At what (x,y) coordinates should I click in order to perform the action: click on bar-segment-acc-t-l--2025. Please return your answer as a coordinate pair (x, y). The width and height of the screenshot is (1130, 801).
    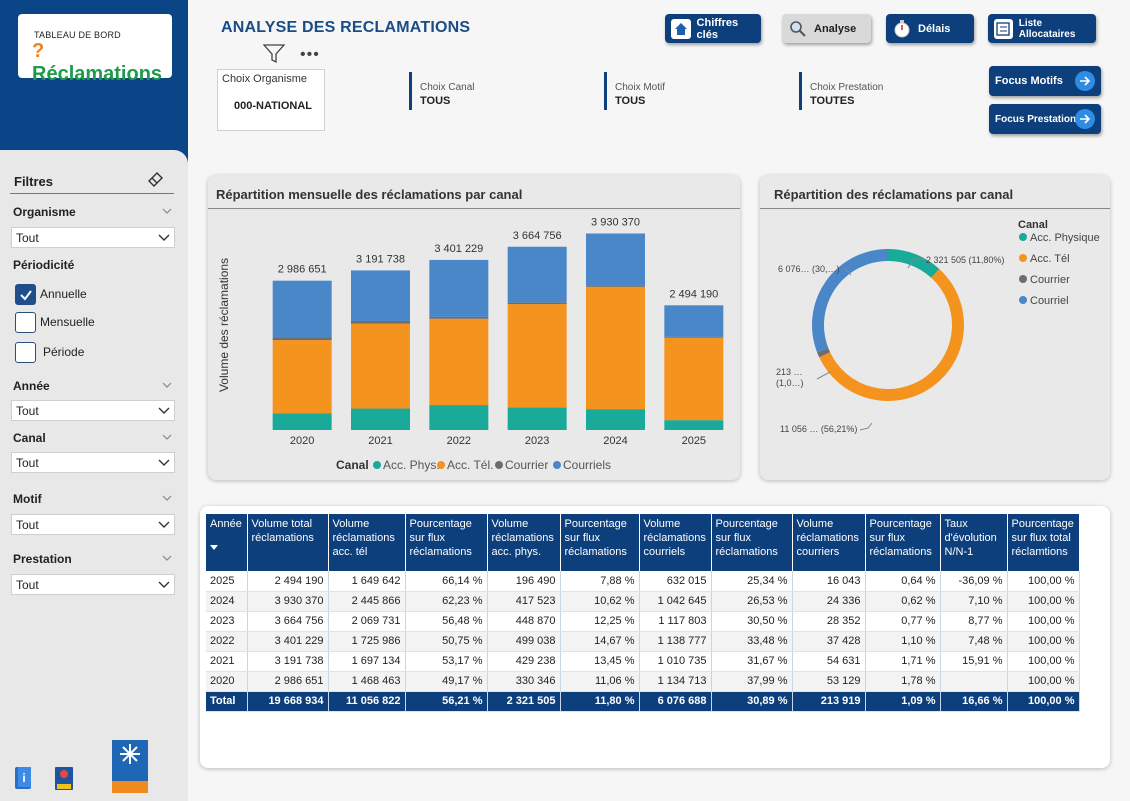
    Looking at the image, I should click on (694, 379).